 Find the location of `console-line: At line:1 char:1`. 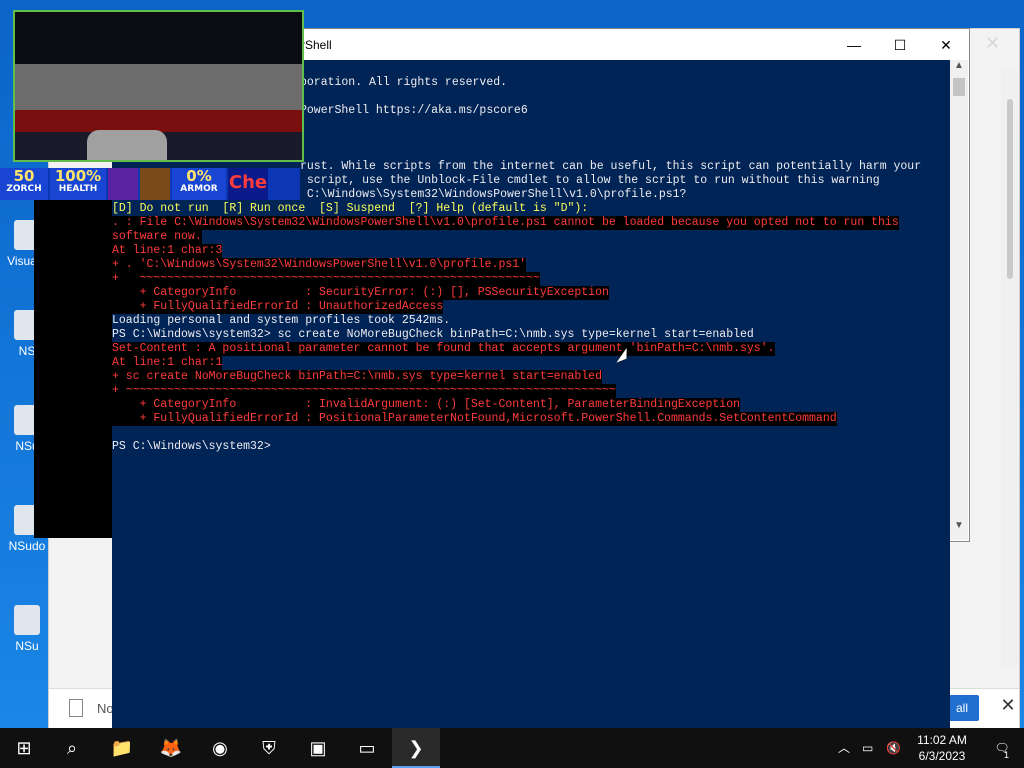

console-line: At line:1 char:1 is located at coordinates (167, 363).